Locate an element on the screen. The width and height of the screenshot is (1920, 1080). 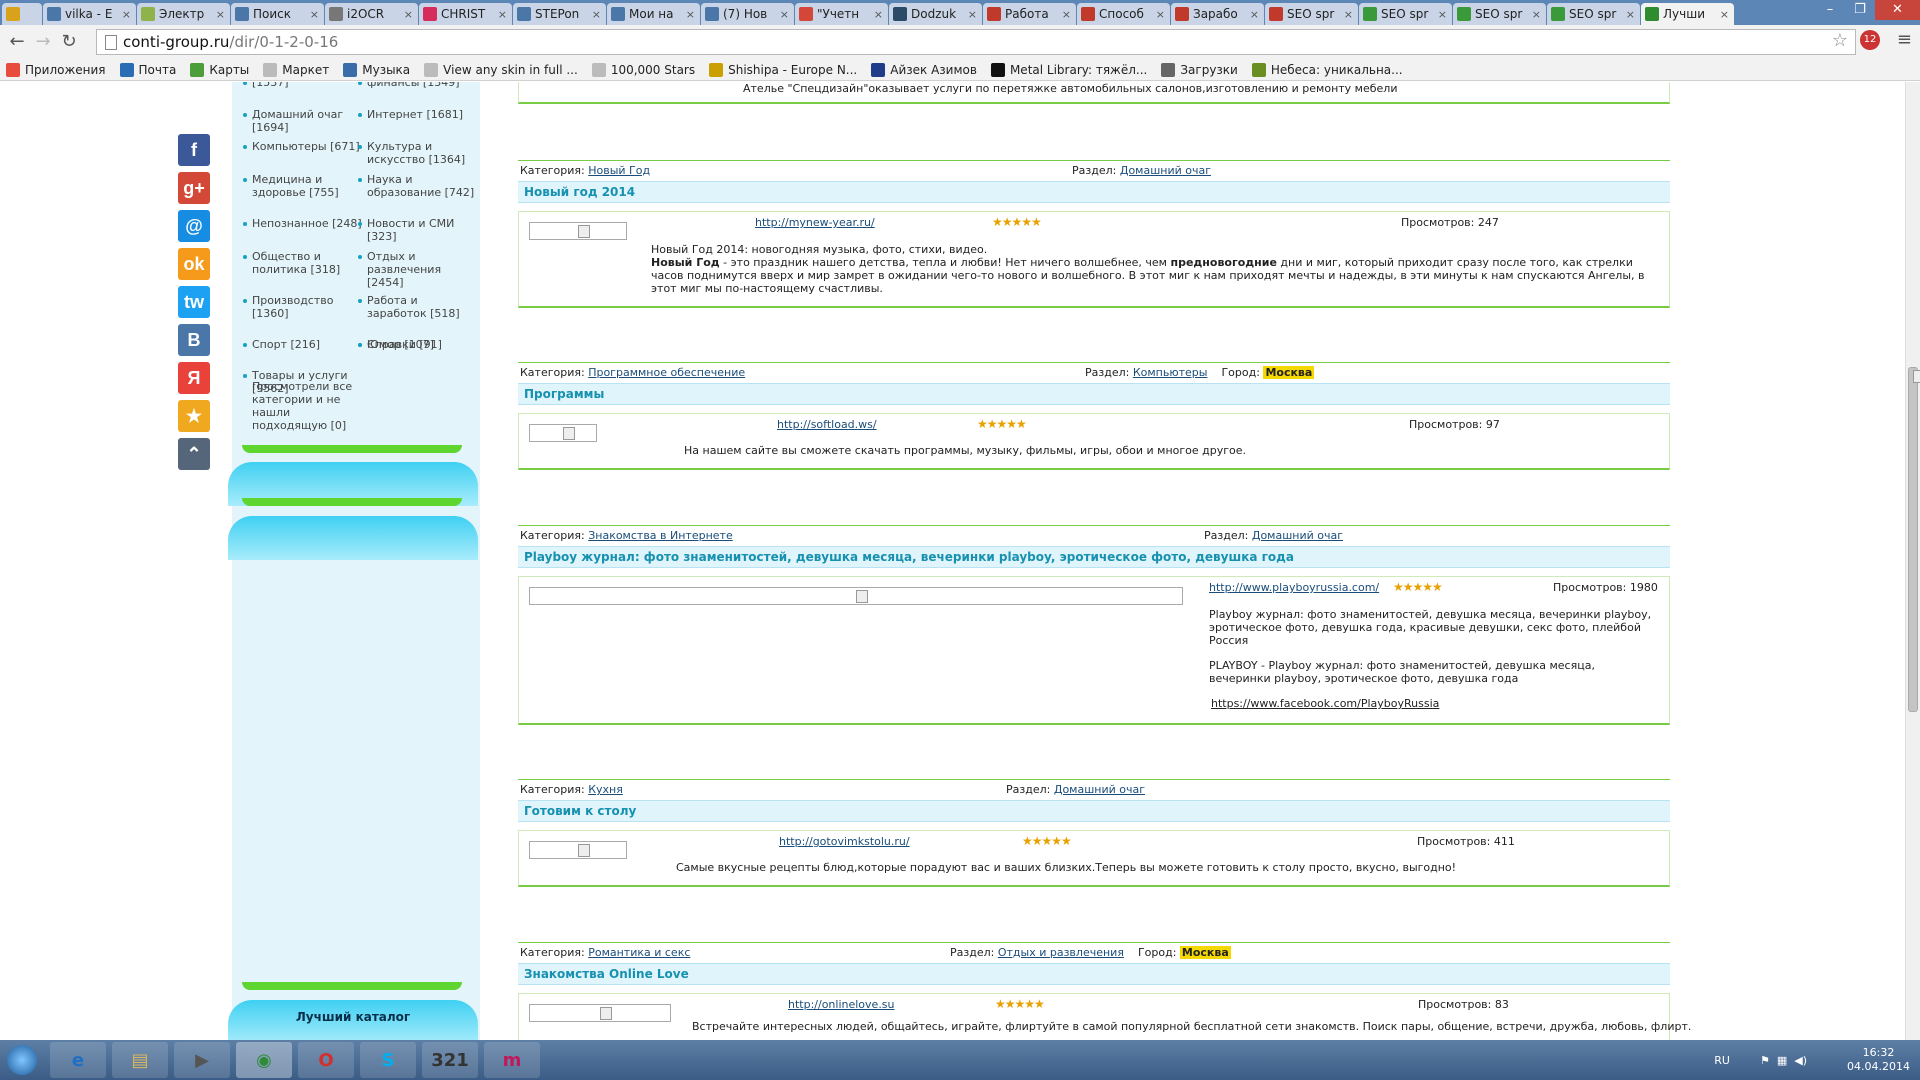
section-link: Компьютеры is located at coordinates (1170, 372).